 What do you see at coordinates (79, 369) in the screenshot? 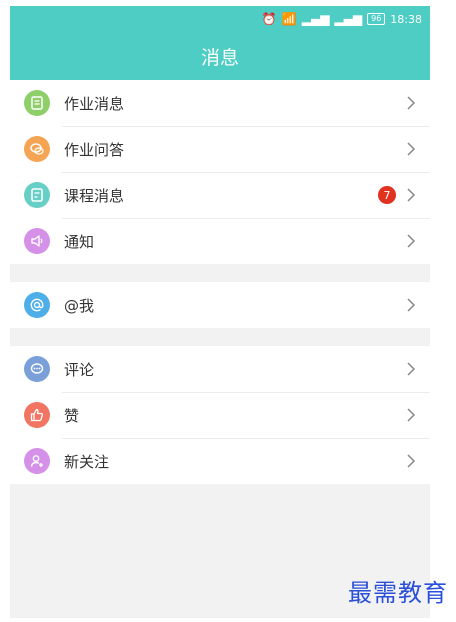
I see `list-item-label: 评论` at bounding box center [79, 369].